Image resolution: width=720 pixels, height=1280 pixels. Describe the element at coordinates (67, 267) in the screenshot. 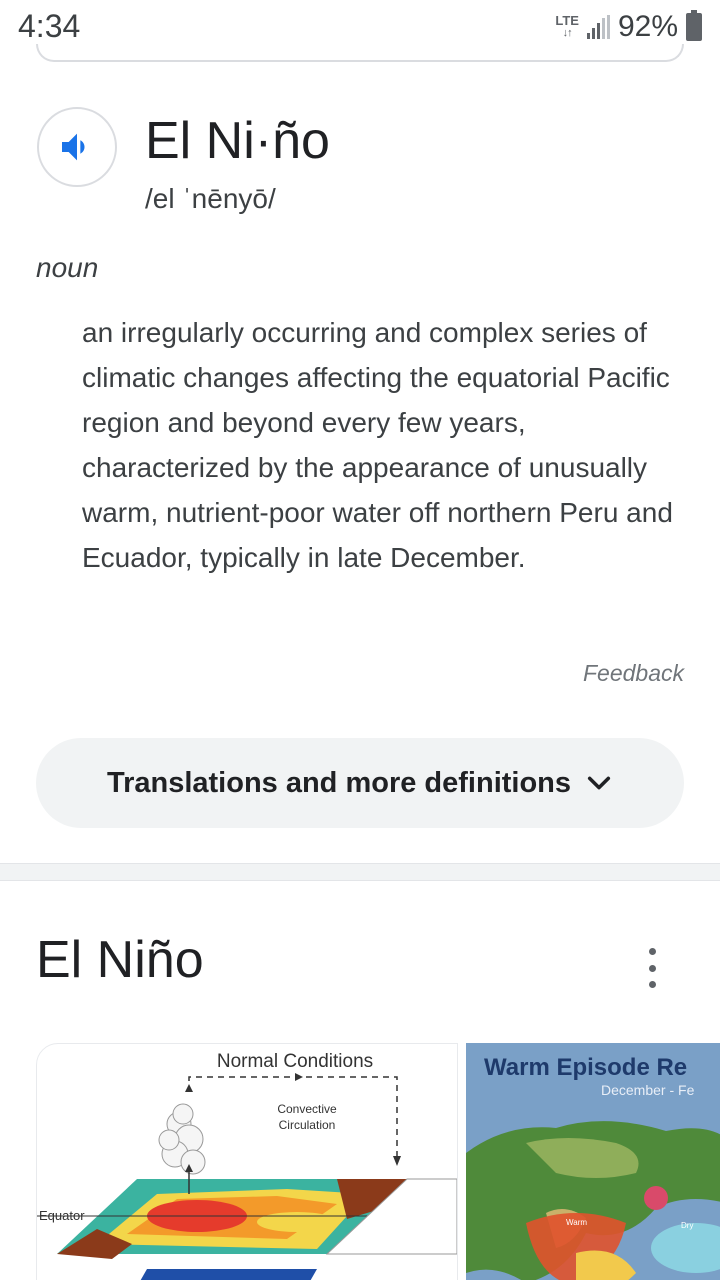

I see `part-of-speech: noun` at that location.